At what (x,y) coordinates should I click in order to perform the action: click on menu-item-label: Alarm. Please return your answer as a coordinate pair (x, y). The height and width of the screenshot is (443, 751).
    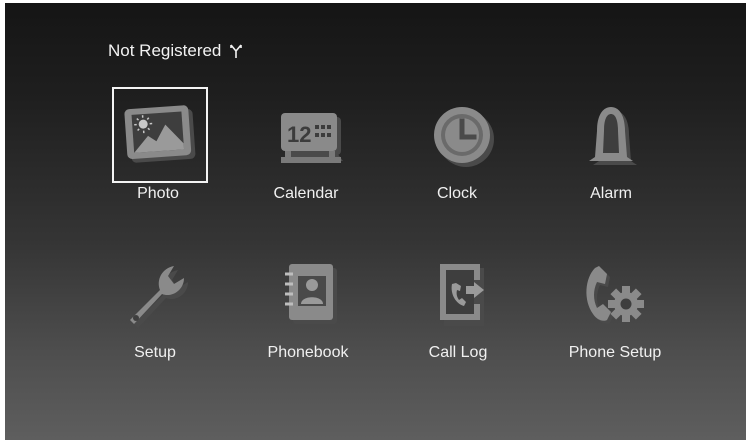
    Looking at the image, I should click on (611, 193).